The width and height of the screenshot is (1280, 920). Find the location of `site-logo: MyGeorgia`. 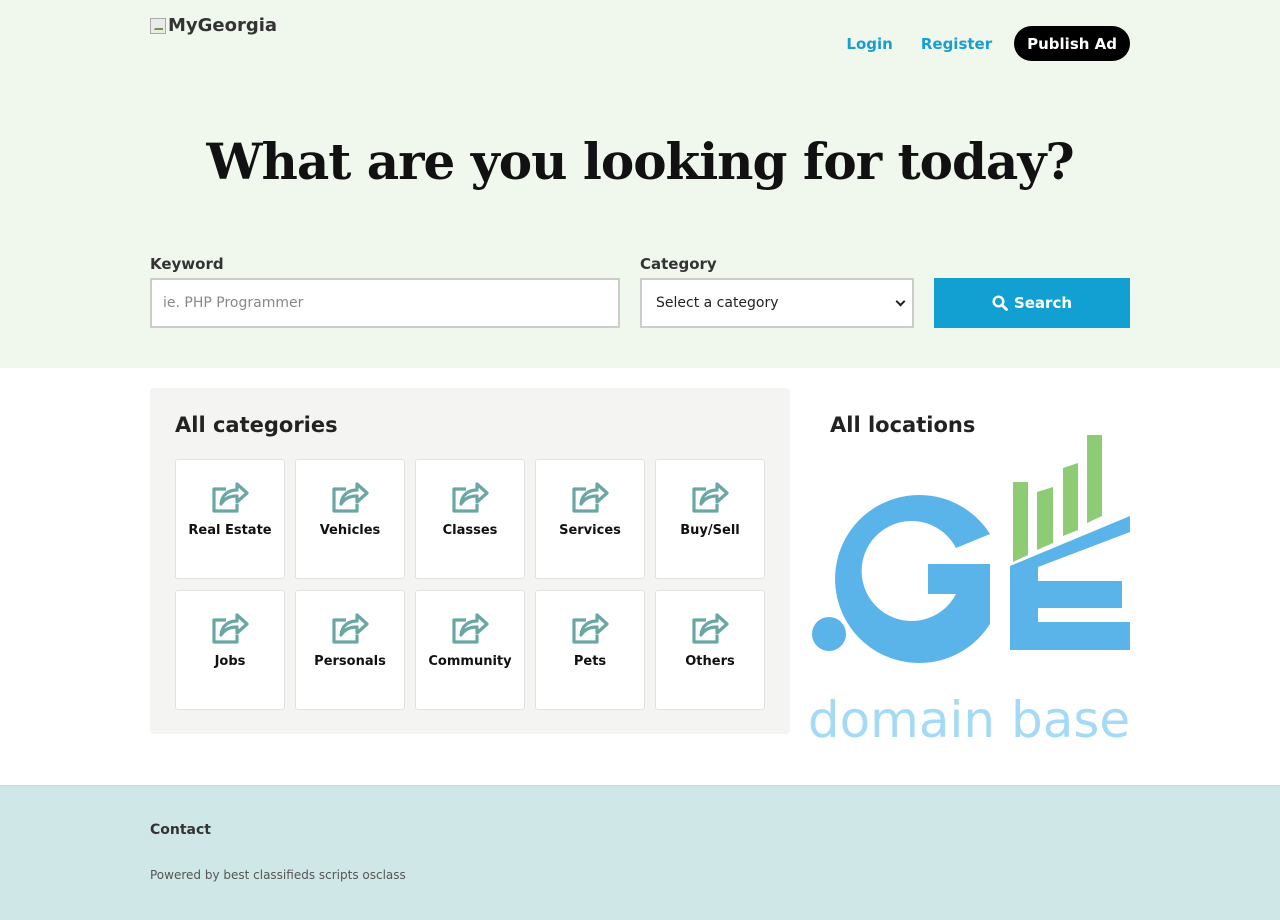

site-logo: MyGeorgia is located at coordinates (213, 25).